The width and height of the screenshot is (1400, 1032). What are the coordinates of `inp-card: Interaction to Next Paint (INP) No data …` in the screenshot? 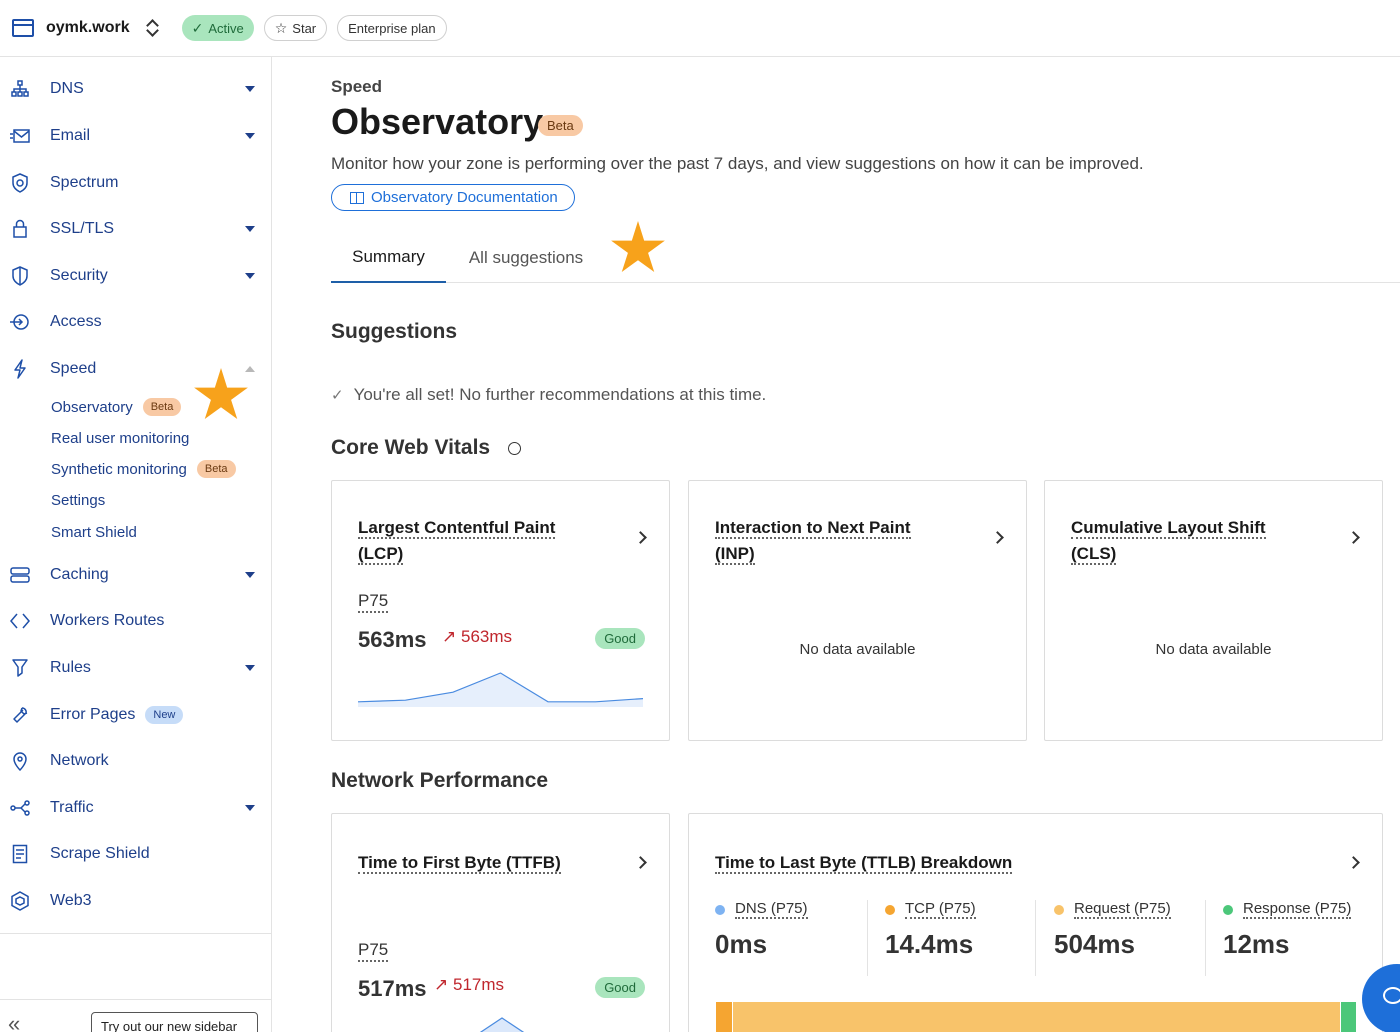 It's located at (857, 610).